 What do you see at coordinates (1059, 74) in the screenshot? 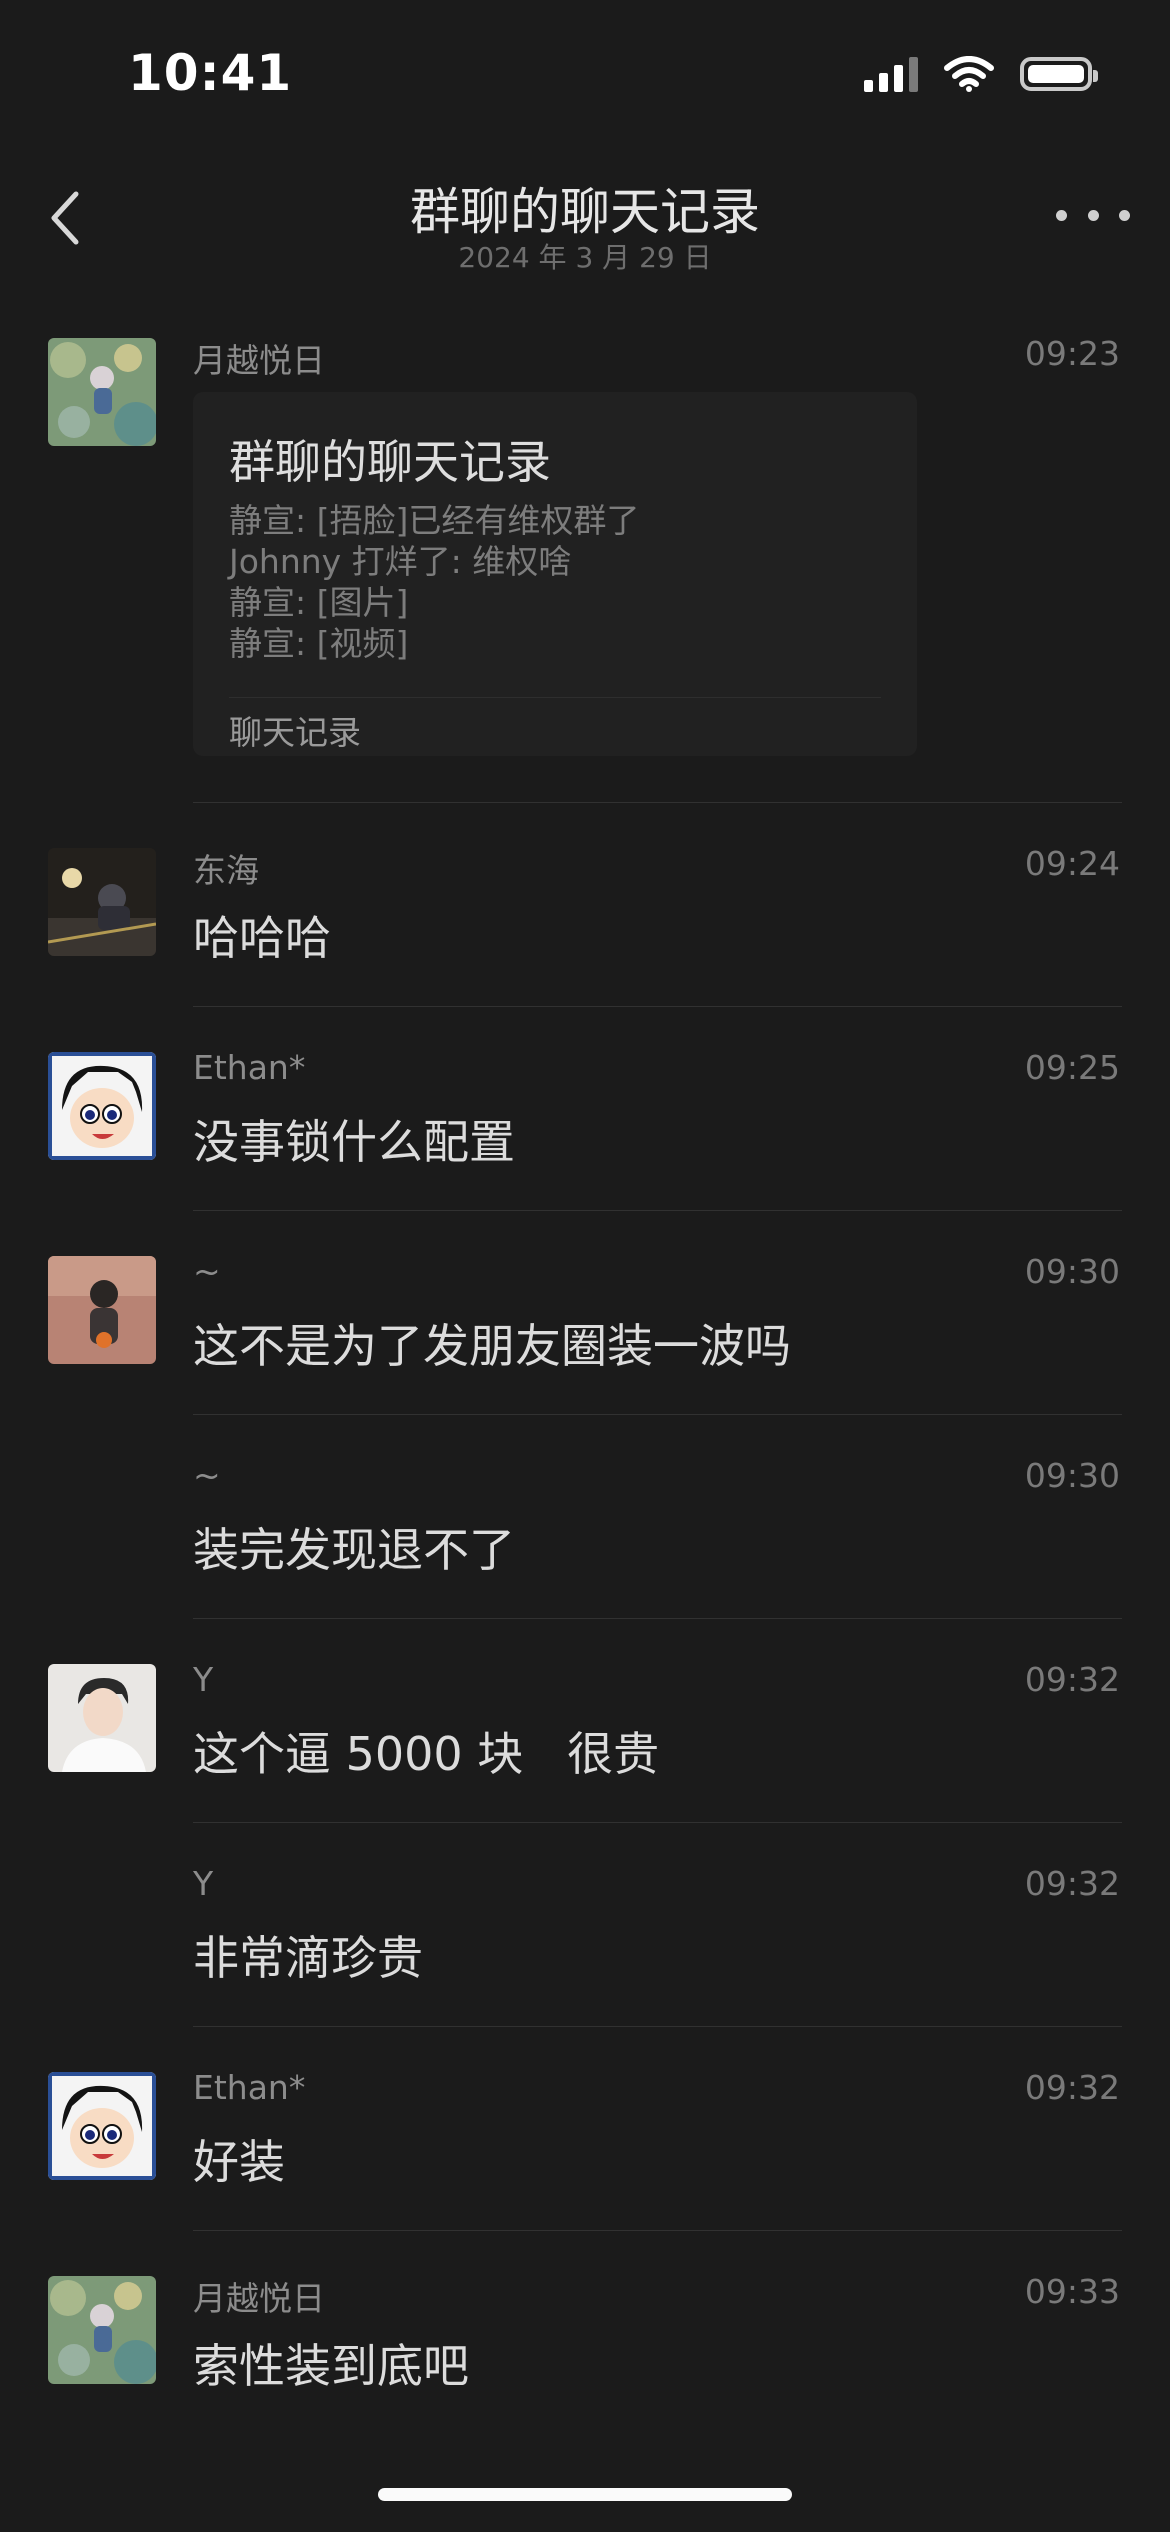
I see `battery-icon` at bounding box center [1059, 74].